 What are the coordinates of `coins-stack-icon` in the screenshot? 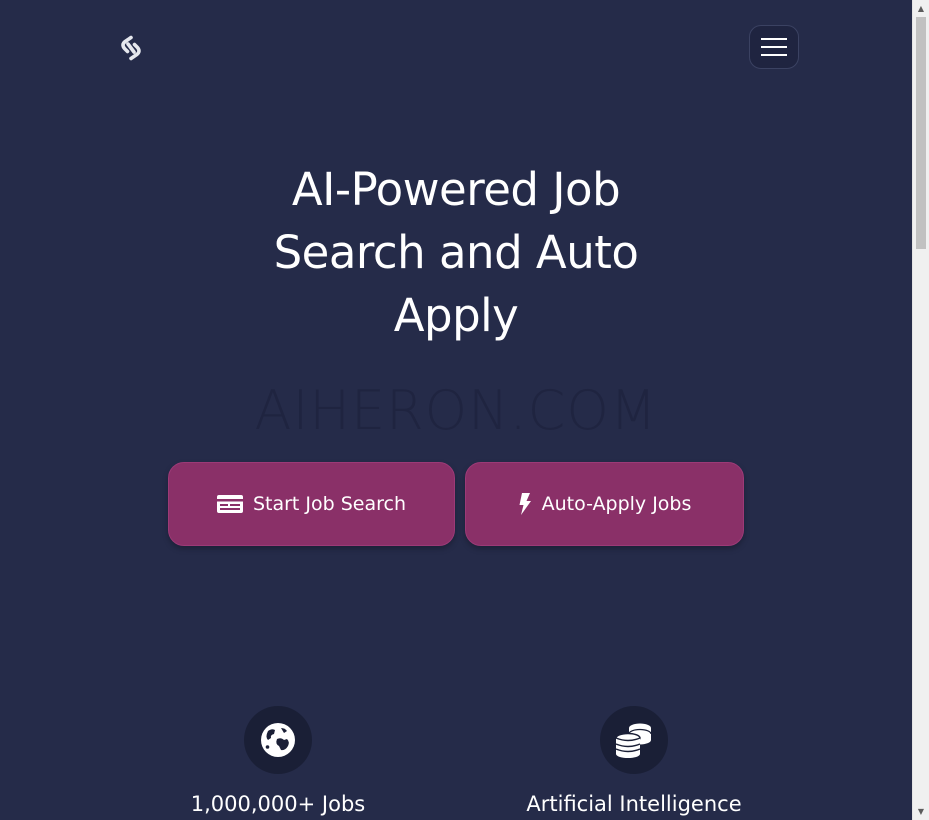 It's located at (633, 740).